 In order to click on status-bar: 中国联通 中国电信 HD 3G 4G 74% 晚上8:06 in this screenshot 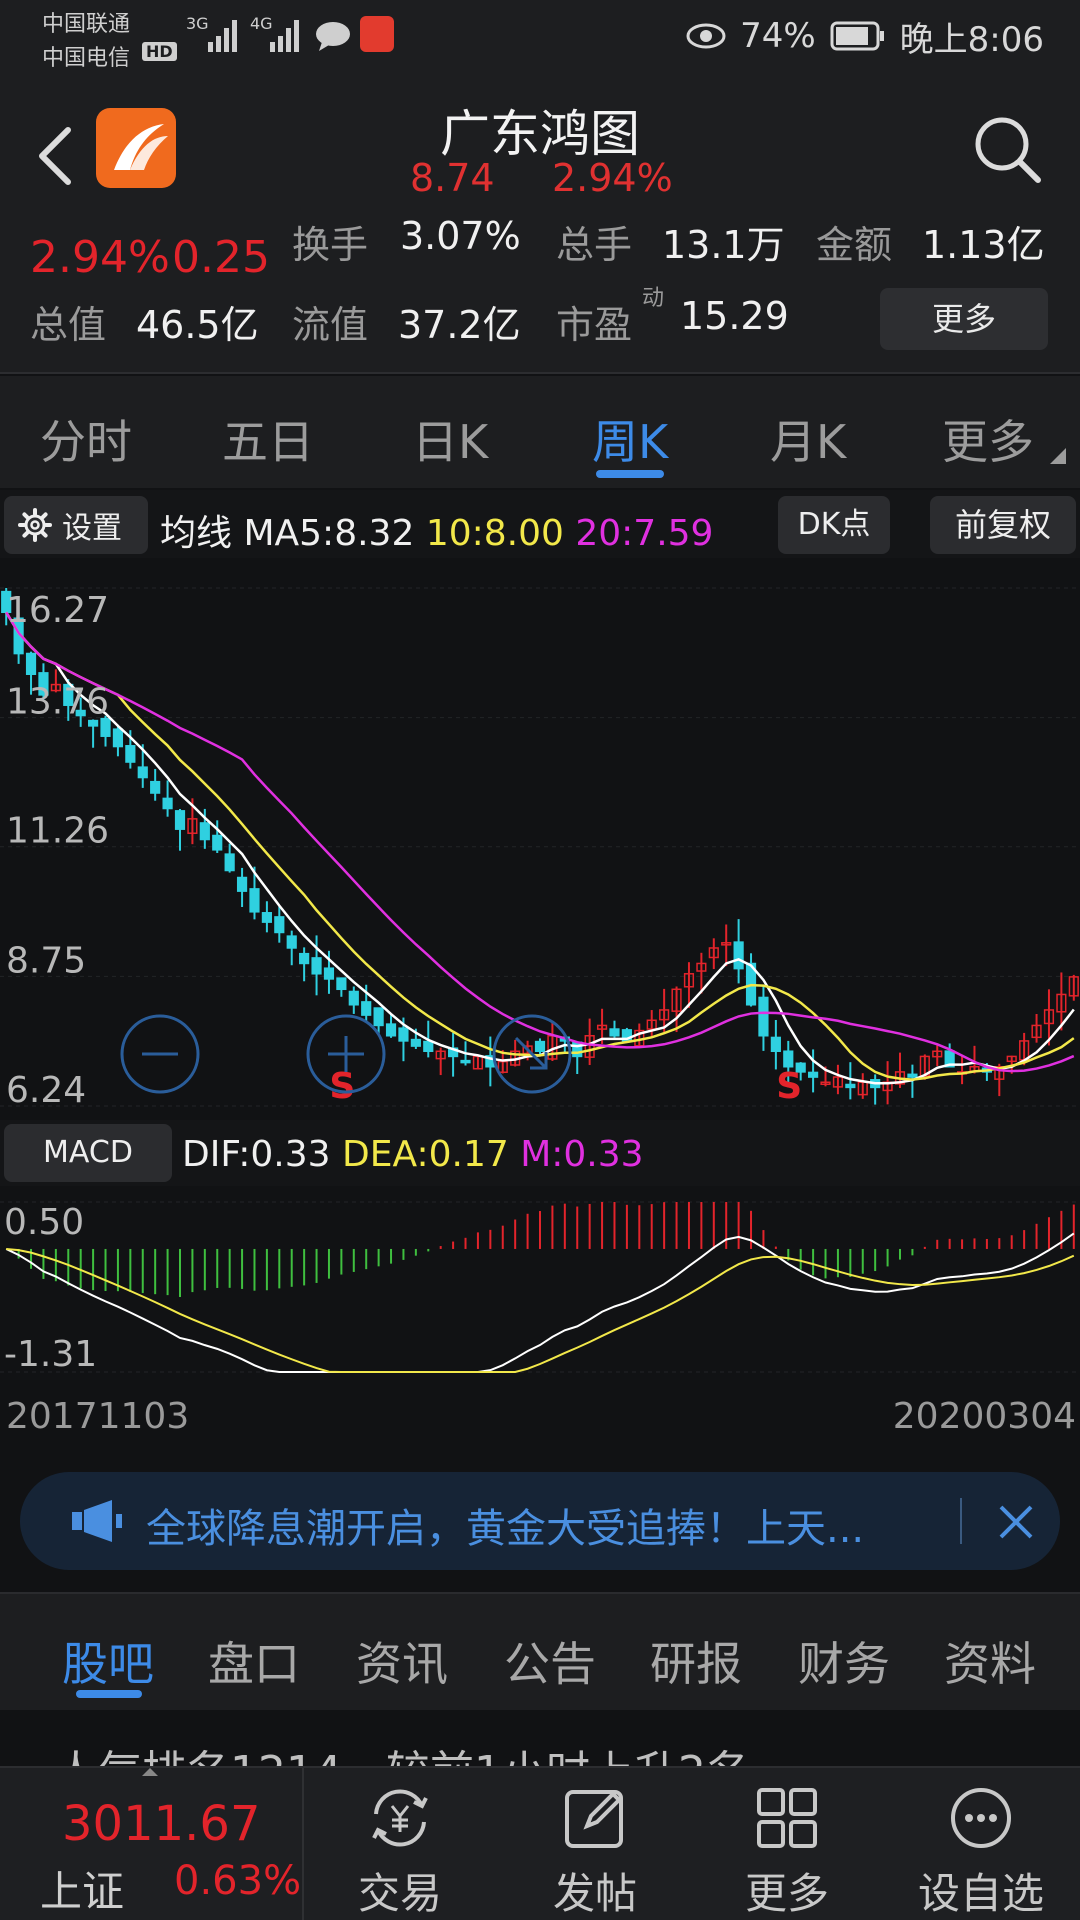, I will do `click(540, 42)`.